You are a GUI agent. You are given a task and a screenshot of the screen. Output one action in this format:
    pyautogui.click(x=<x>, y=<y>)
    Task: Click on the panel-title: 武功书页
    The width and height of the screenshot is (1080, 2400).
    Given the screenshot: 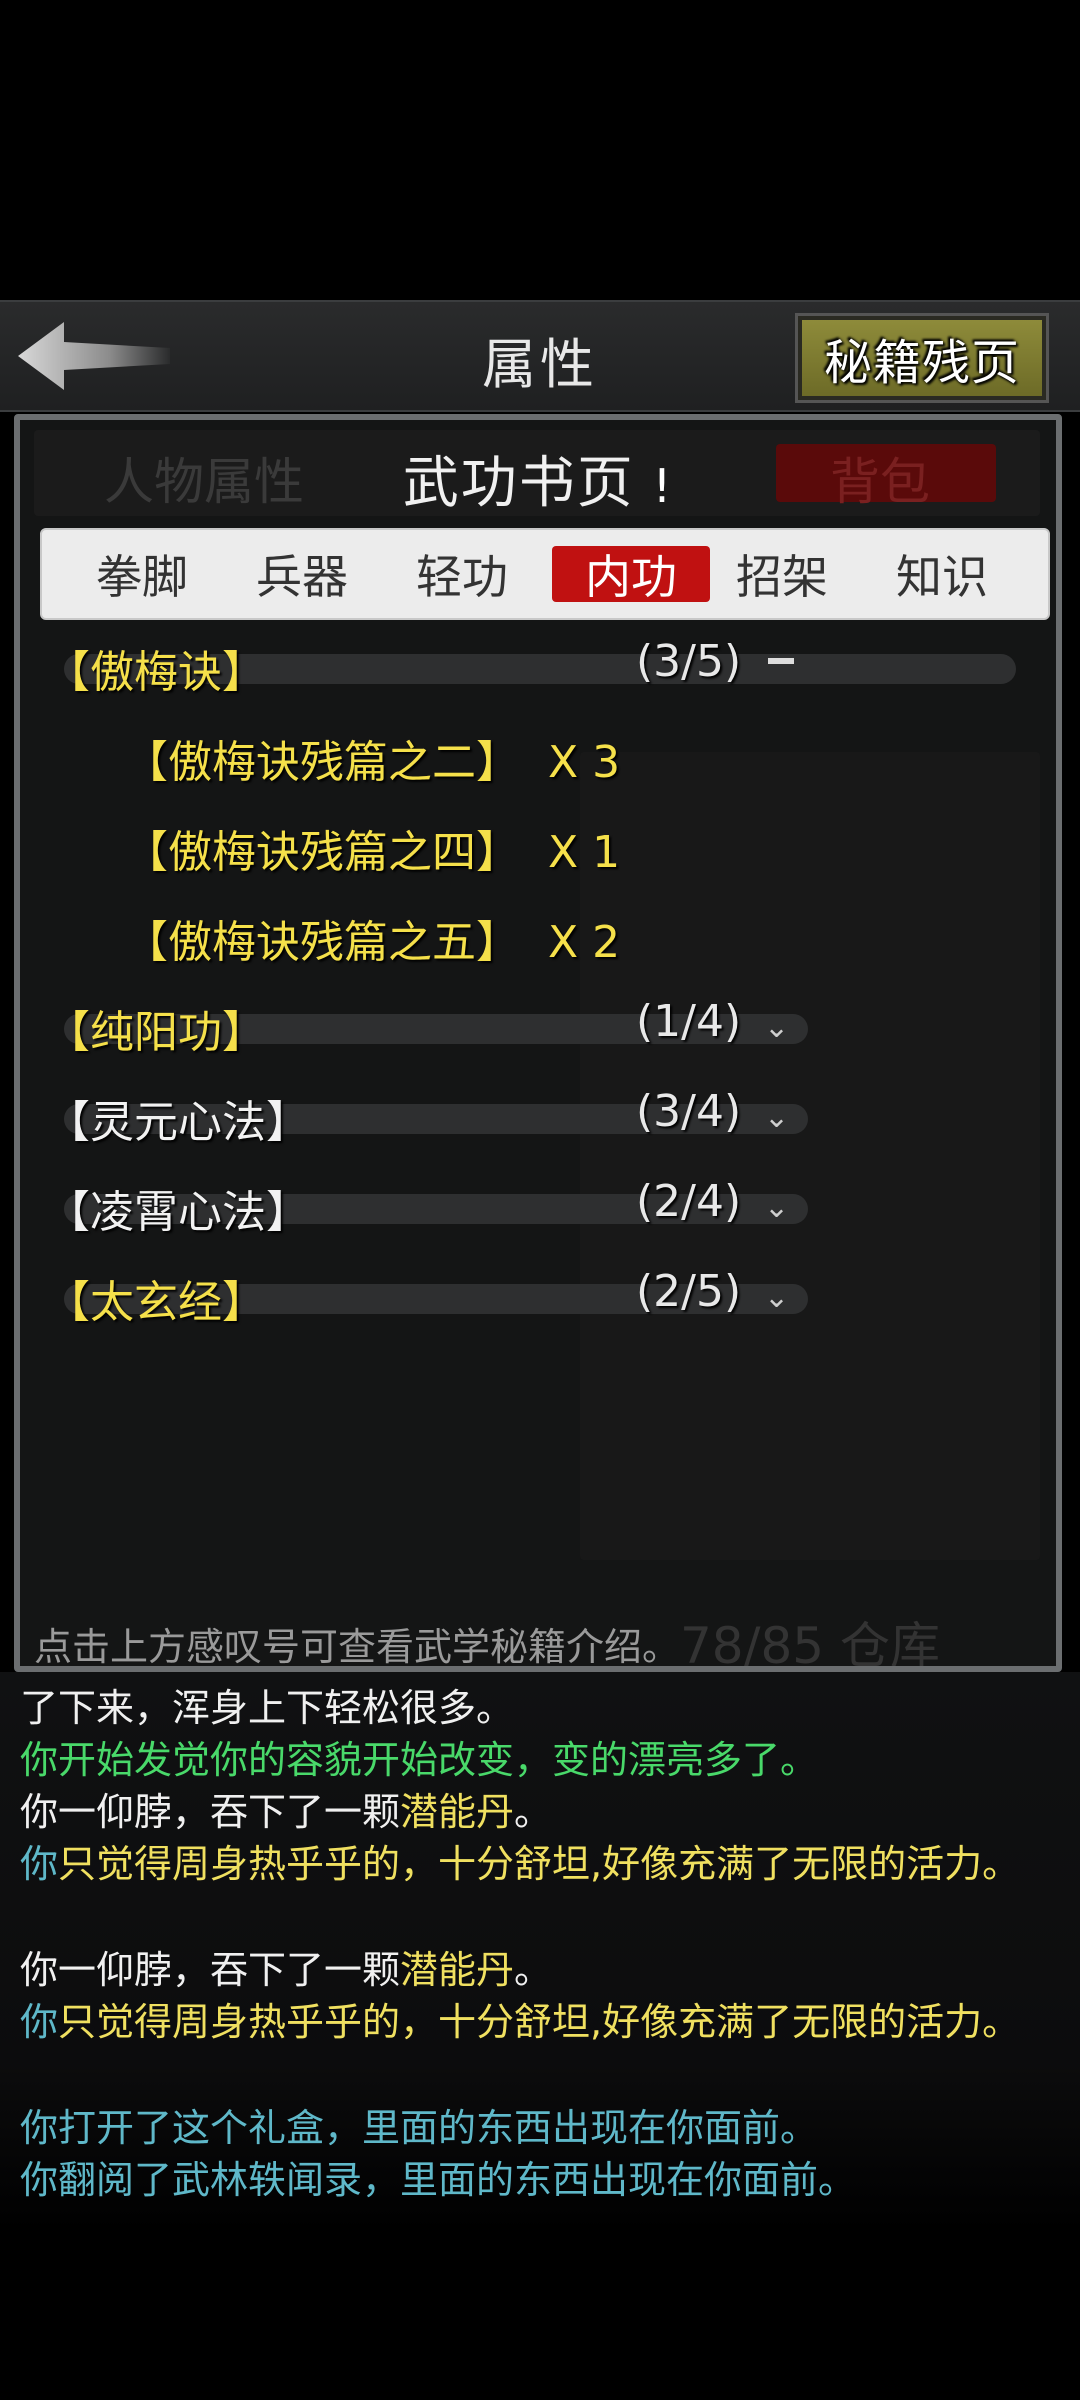 What is the action you would take?
    pyautogui.click(x=518, y=483)
    